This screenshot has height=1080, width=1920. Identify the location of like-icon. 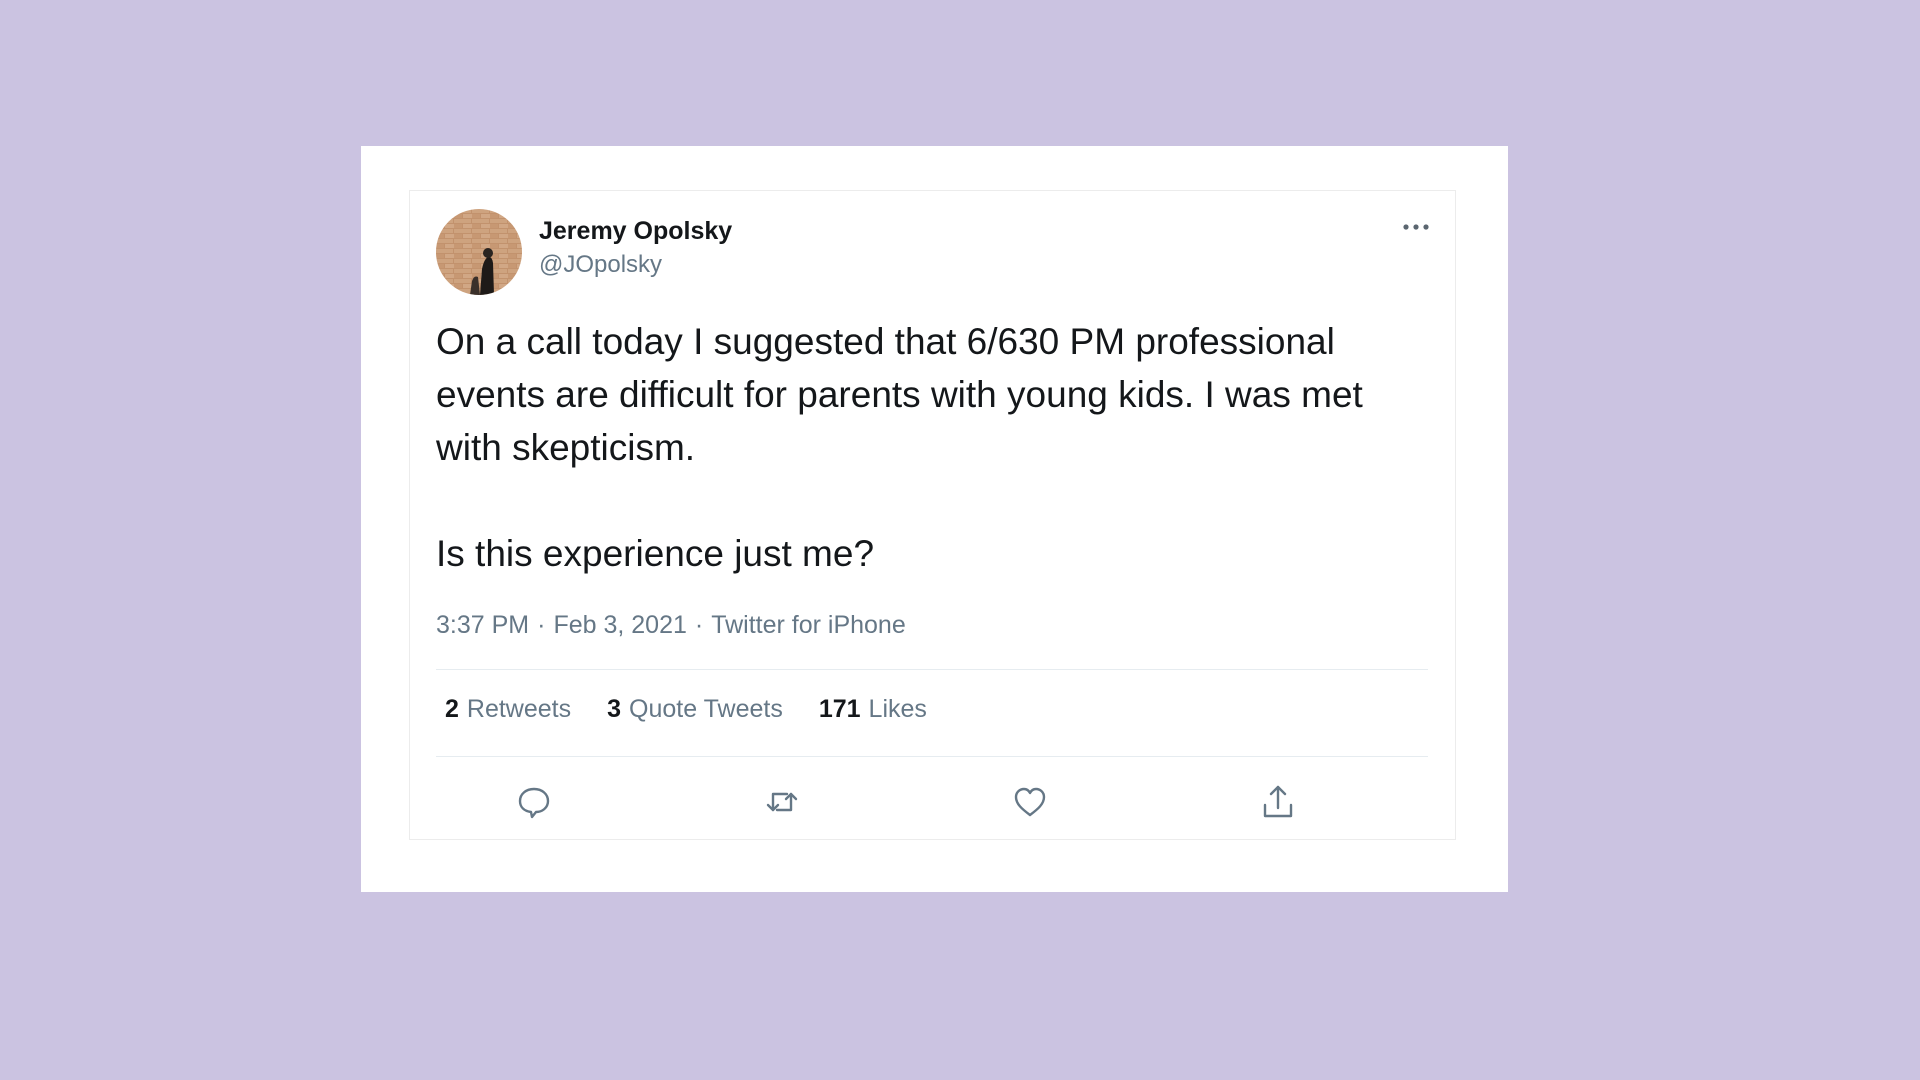
(1030, 802).